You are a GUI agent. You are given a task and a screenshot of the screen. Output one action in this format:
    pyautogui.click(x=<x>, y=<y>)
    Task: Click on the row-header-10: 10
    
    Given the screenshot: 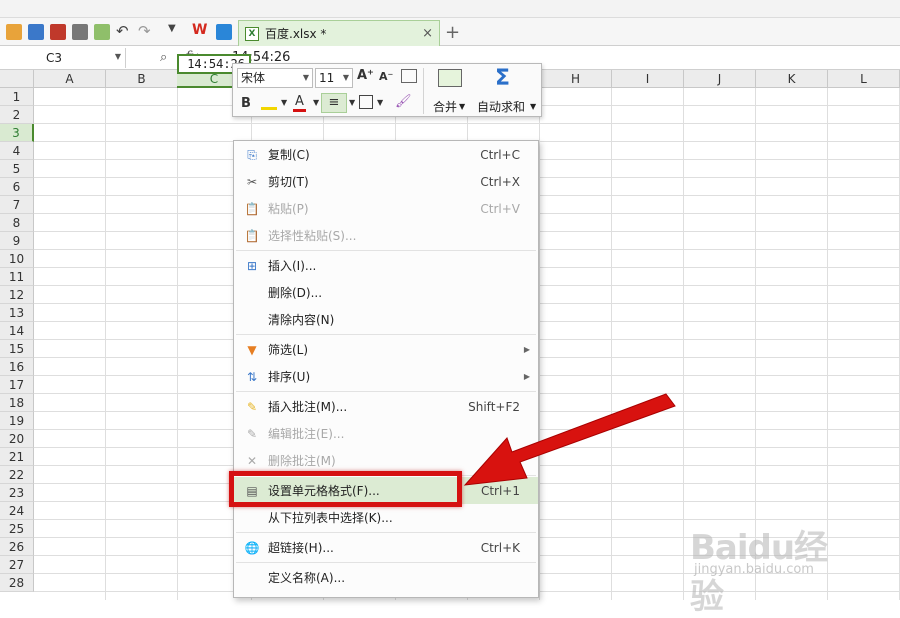 What is the action you would take?
    pyautogui.click(x=17, y=259)
    